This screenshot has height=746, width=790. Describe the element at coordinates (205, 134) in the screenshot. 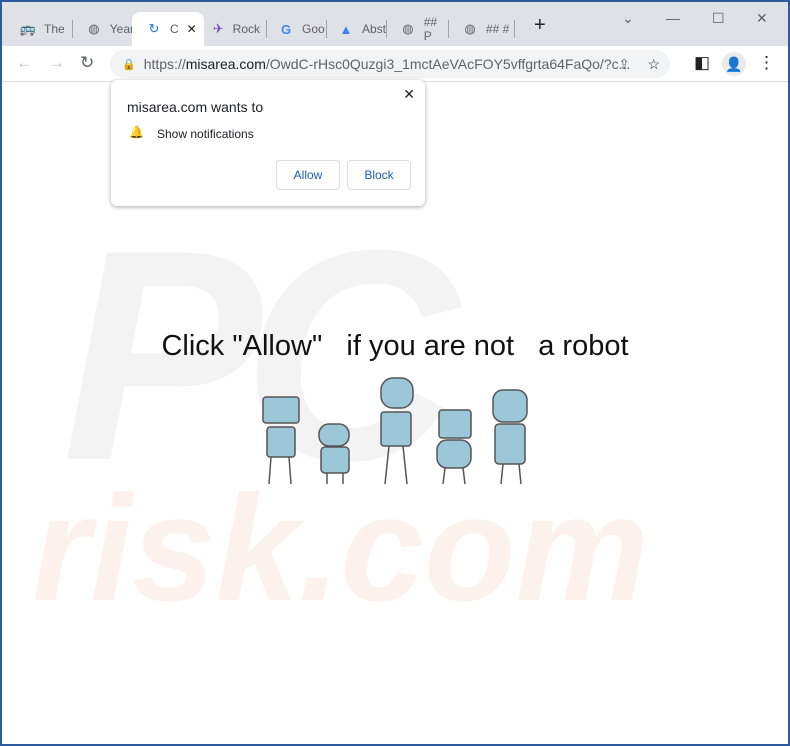

I see `permission-text: Show notifications` at that location.